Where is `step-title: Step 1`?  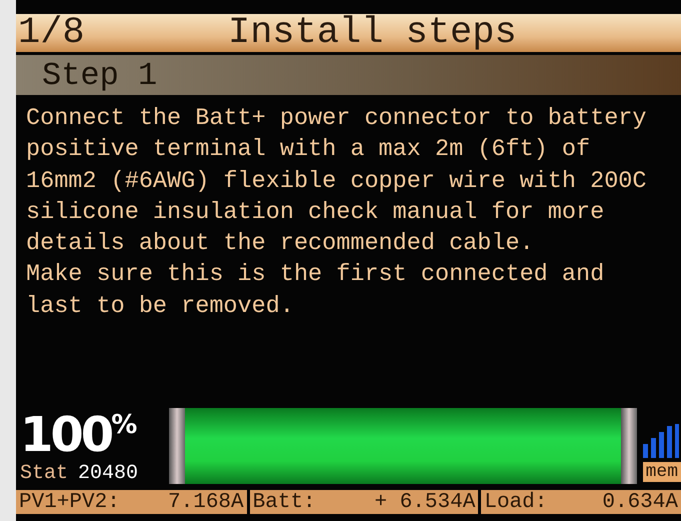 step-title: Step 1 is located at coordinates (348, 75).